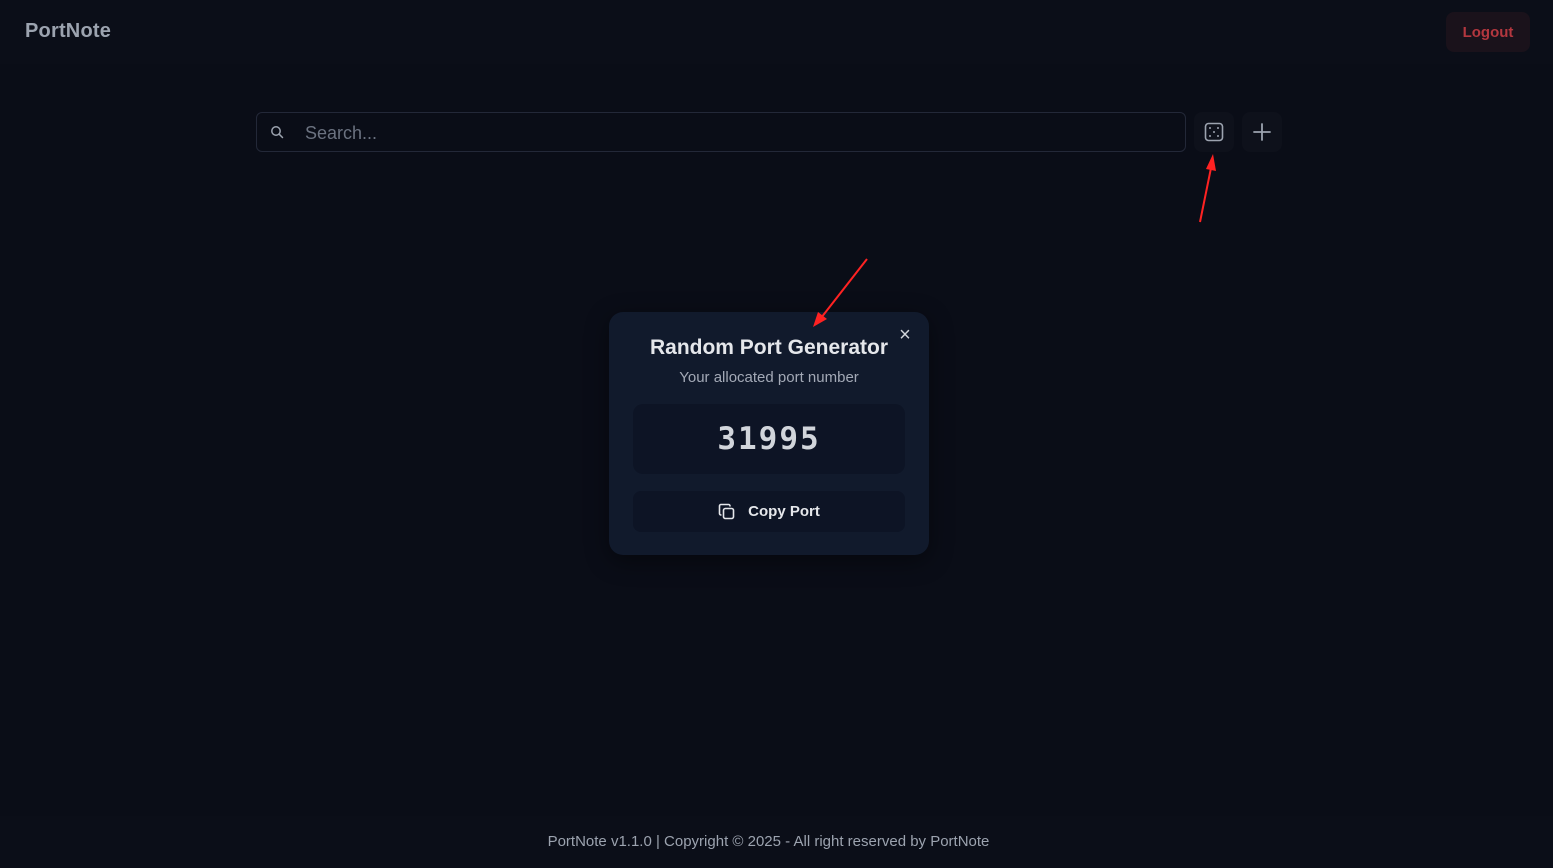  I want to click on modal-subtitle: Your allocated port number, so click(769, 377).